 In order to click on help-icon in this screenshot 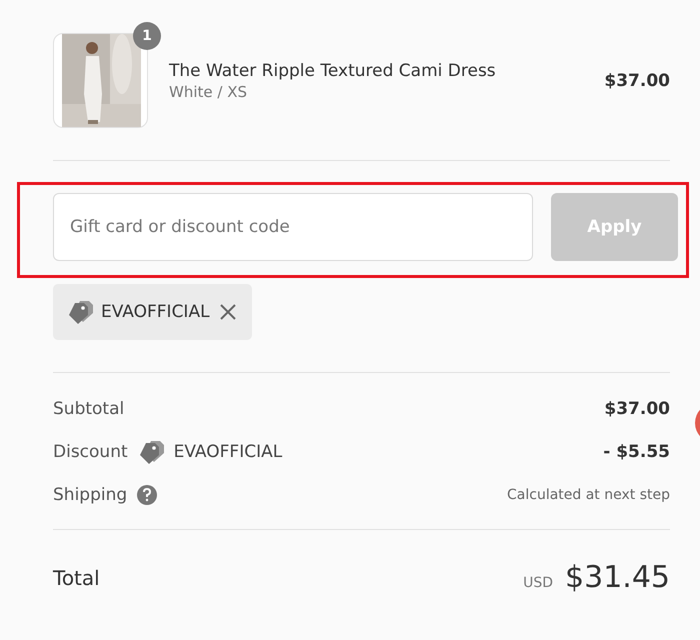, I will do `click(147, 495)`.